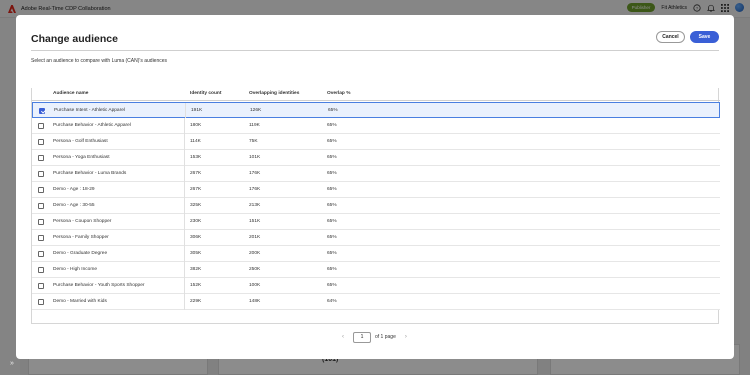 The height and width of the screenshot is (375, 750). I want to click on cell-overlapping-identities: 213K, so click(255, 205).